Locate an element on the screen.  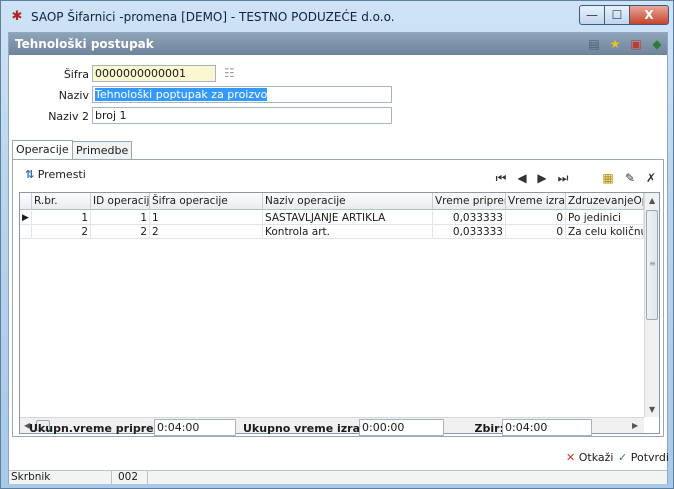
previous-record-icon: ◀ is located at coordinates (522, 178).